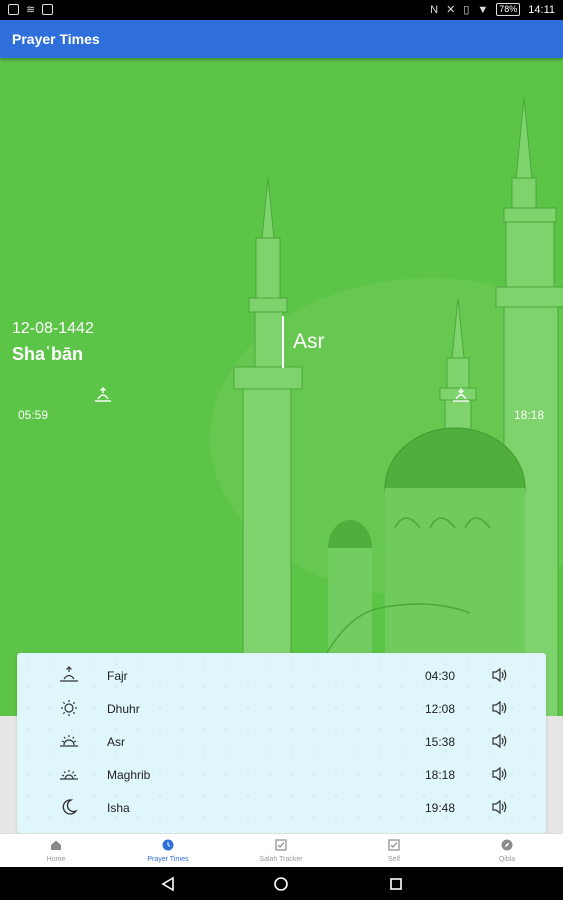 The height and width of the screenshot is (900, 563). What do you see at coordinates (118, 808) in the screenshot?
I see `prayer-name: Isha` at bounding box center [118, 808].